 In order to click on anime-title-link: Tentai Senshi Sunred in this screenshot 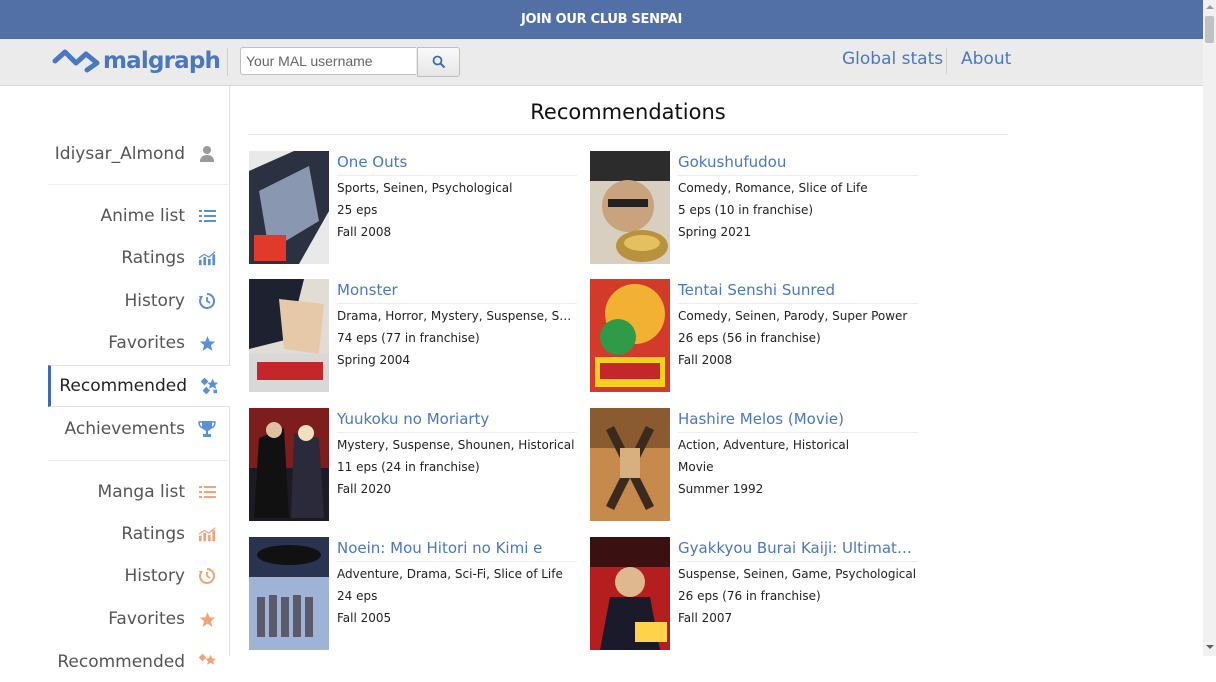, I will do `click(798, 292)`.